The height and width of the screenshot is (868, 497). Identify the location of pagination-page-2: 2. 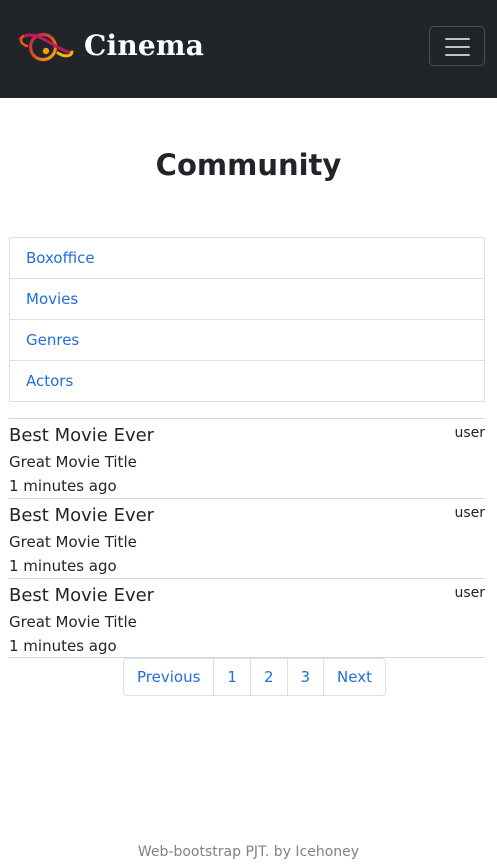
(268, 677).